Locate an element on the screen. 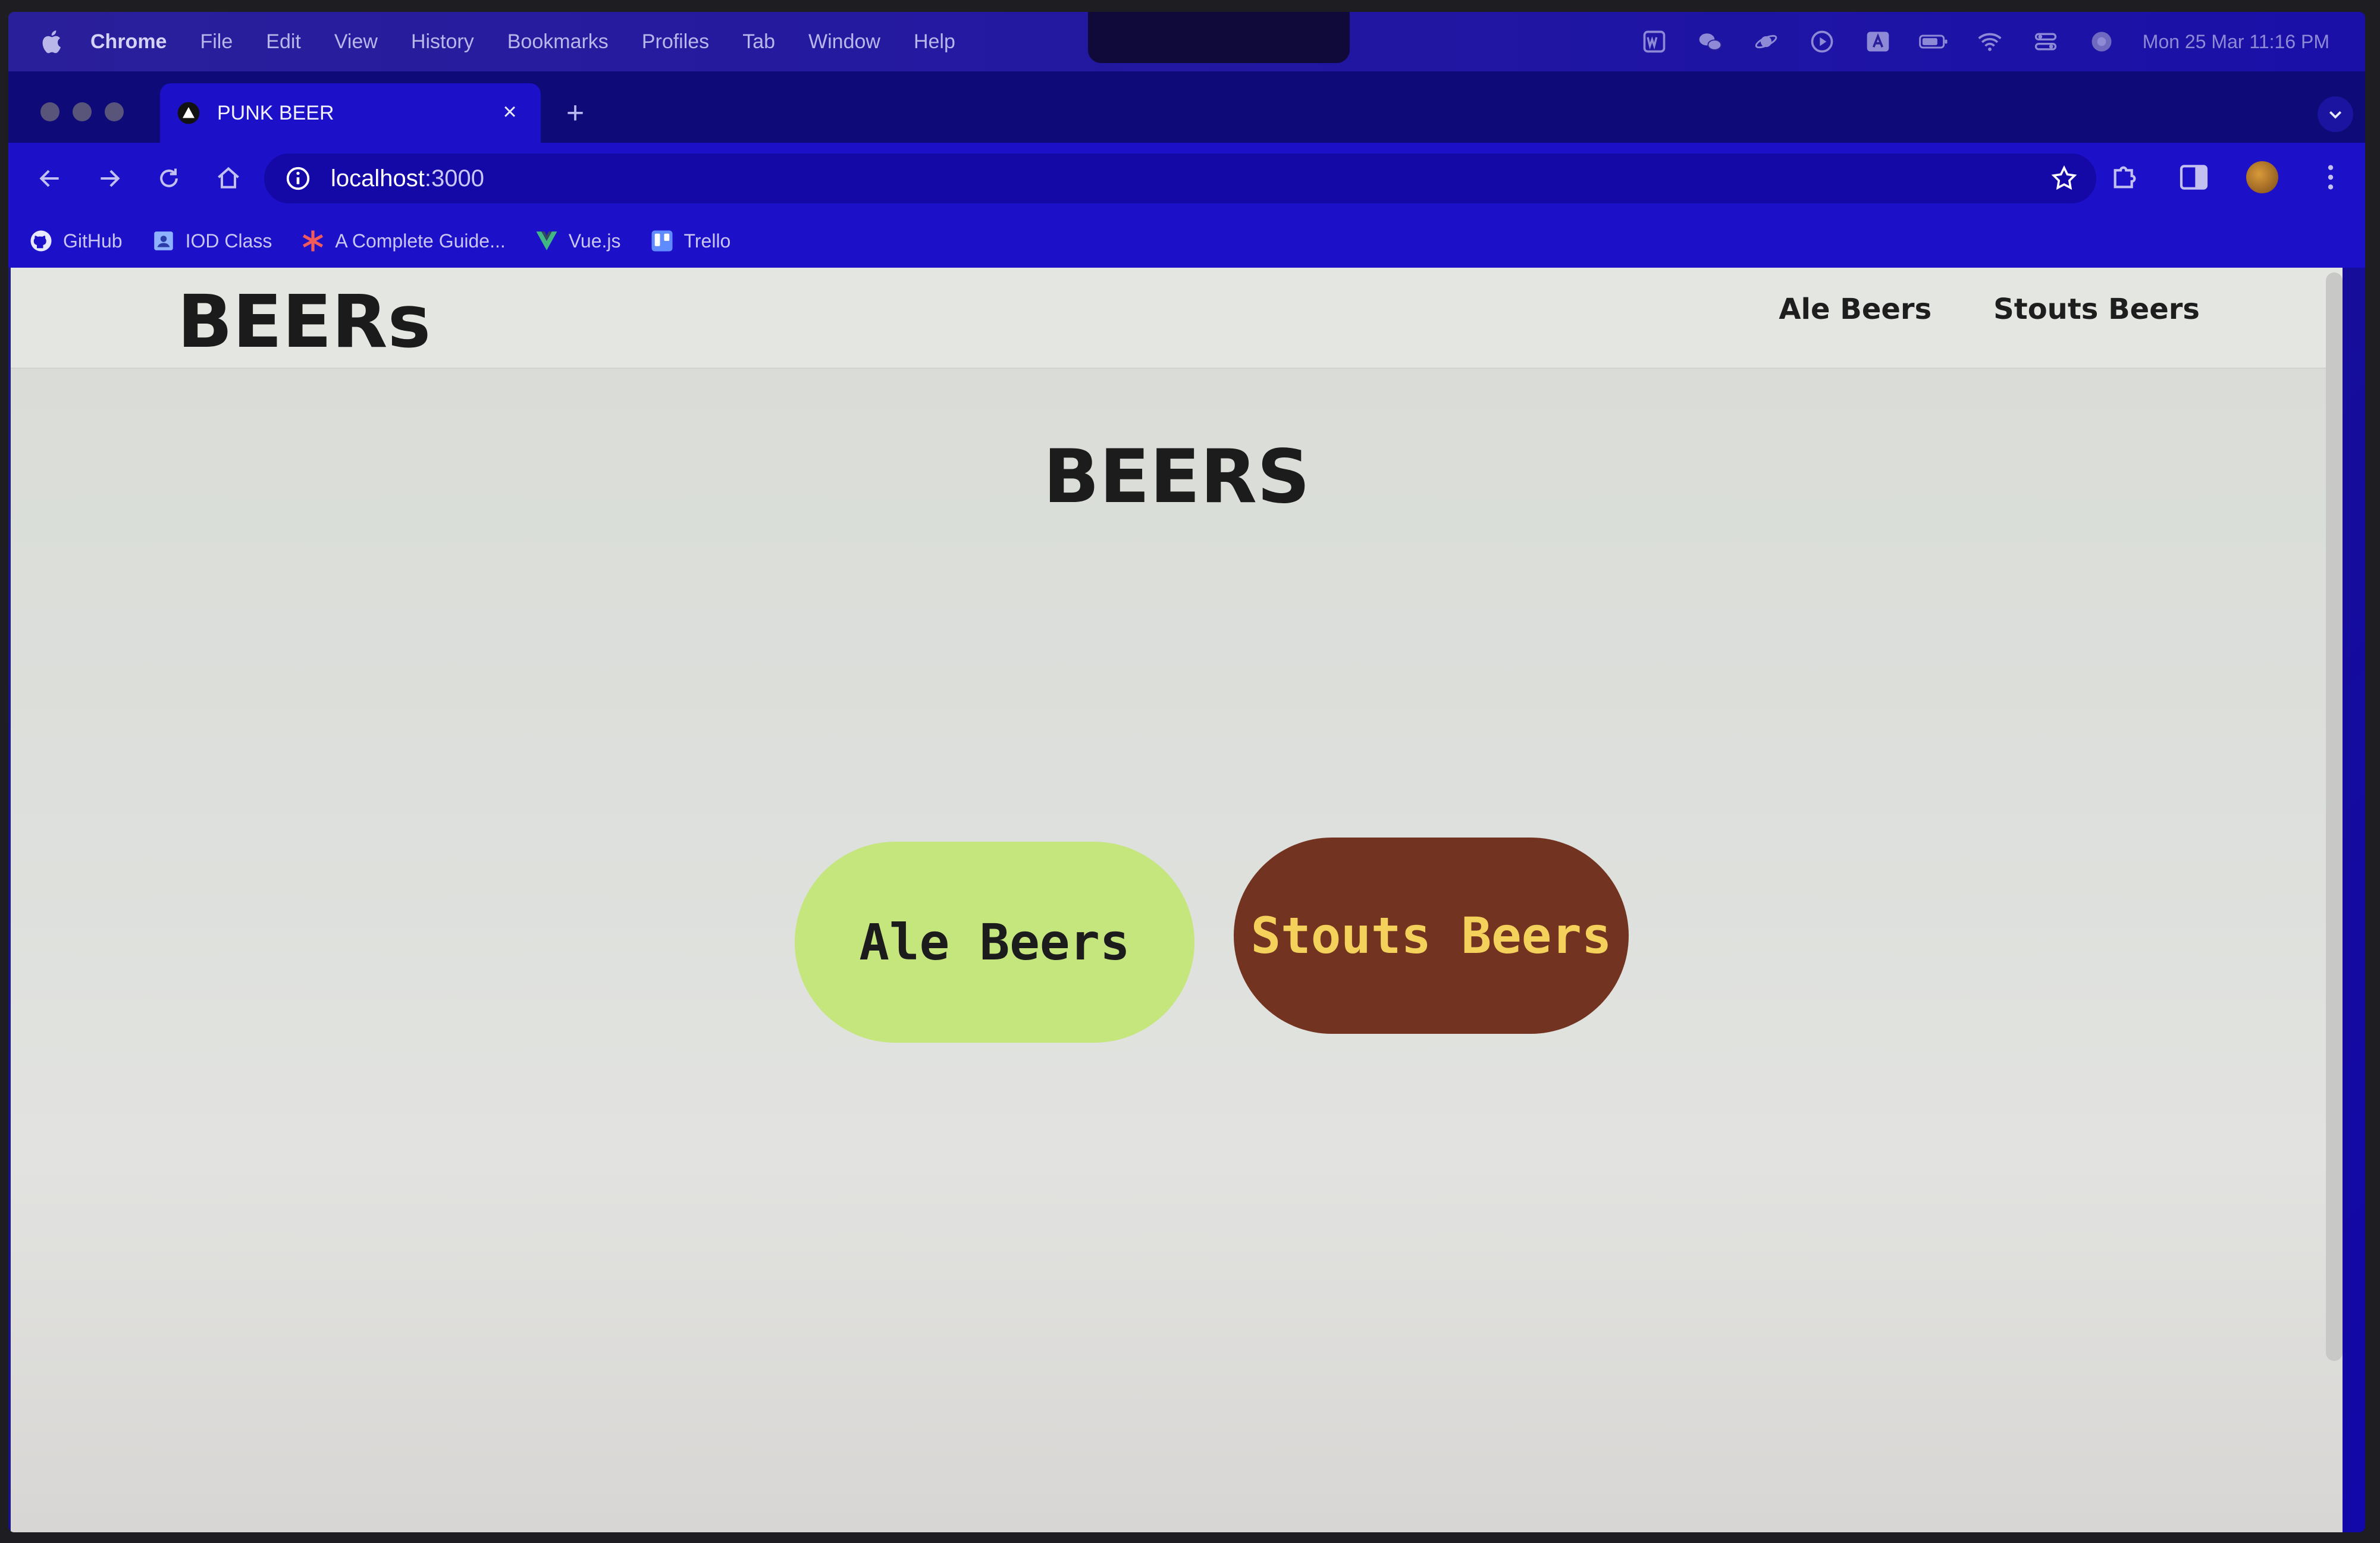 The height and width of the screenshot is (1543, 2380). reload-icon is located at coordinates (169, 177).